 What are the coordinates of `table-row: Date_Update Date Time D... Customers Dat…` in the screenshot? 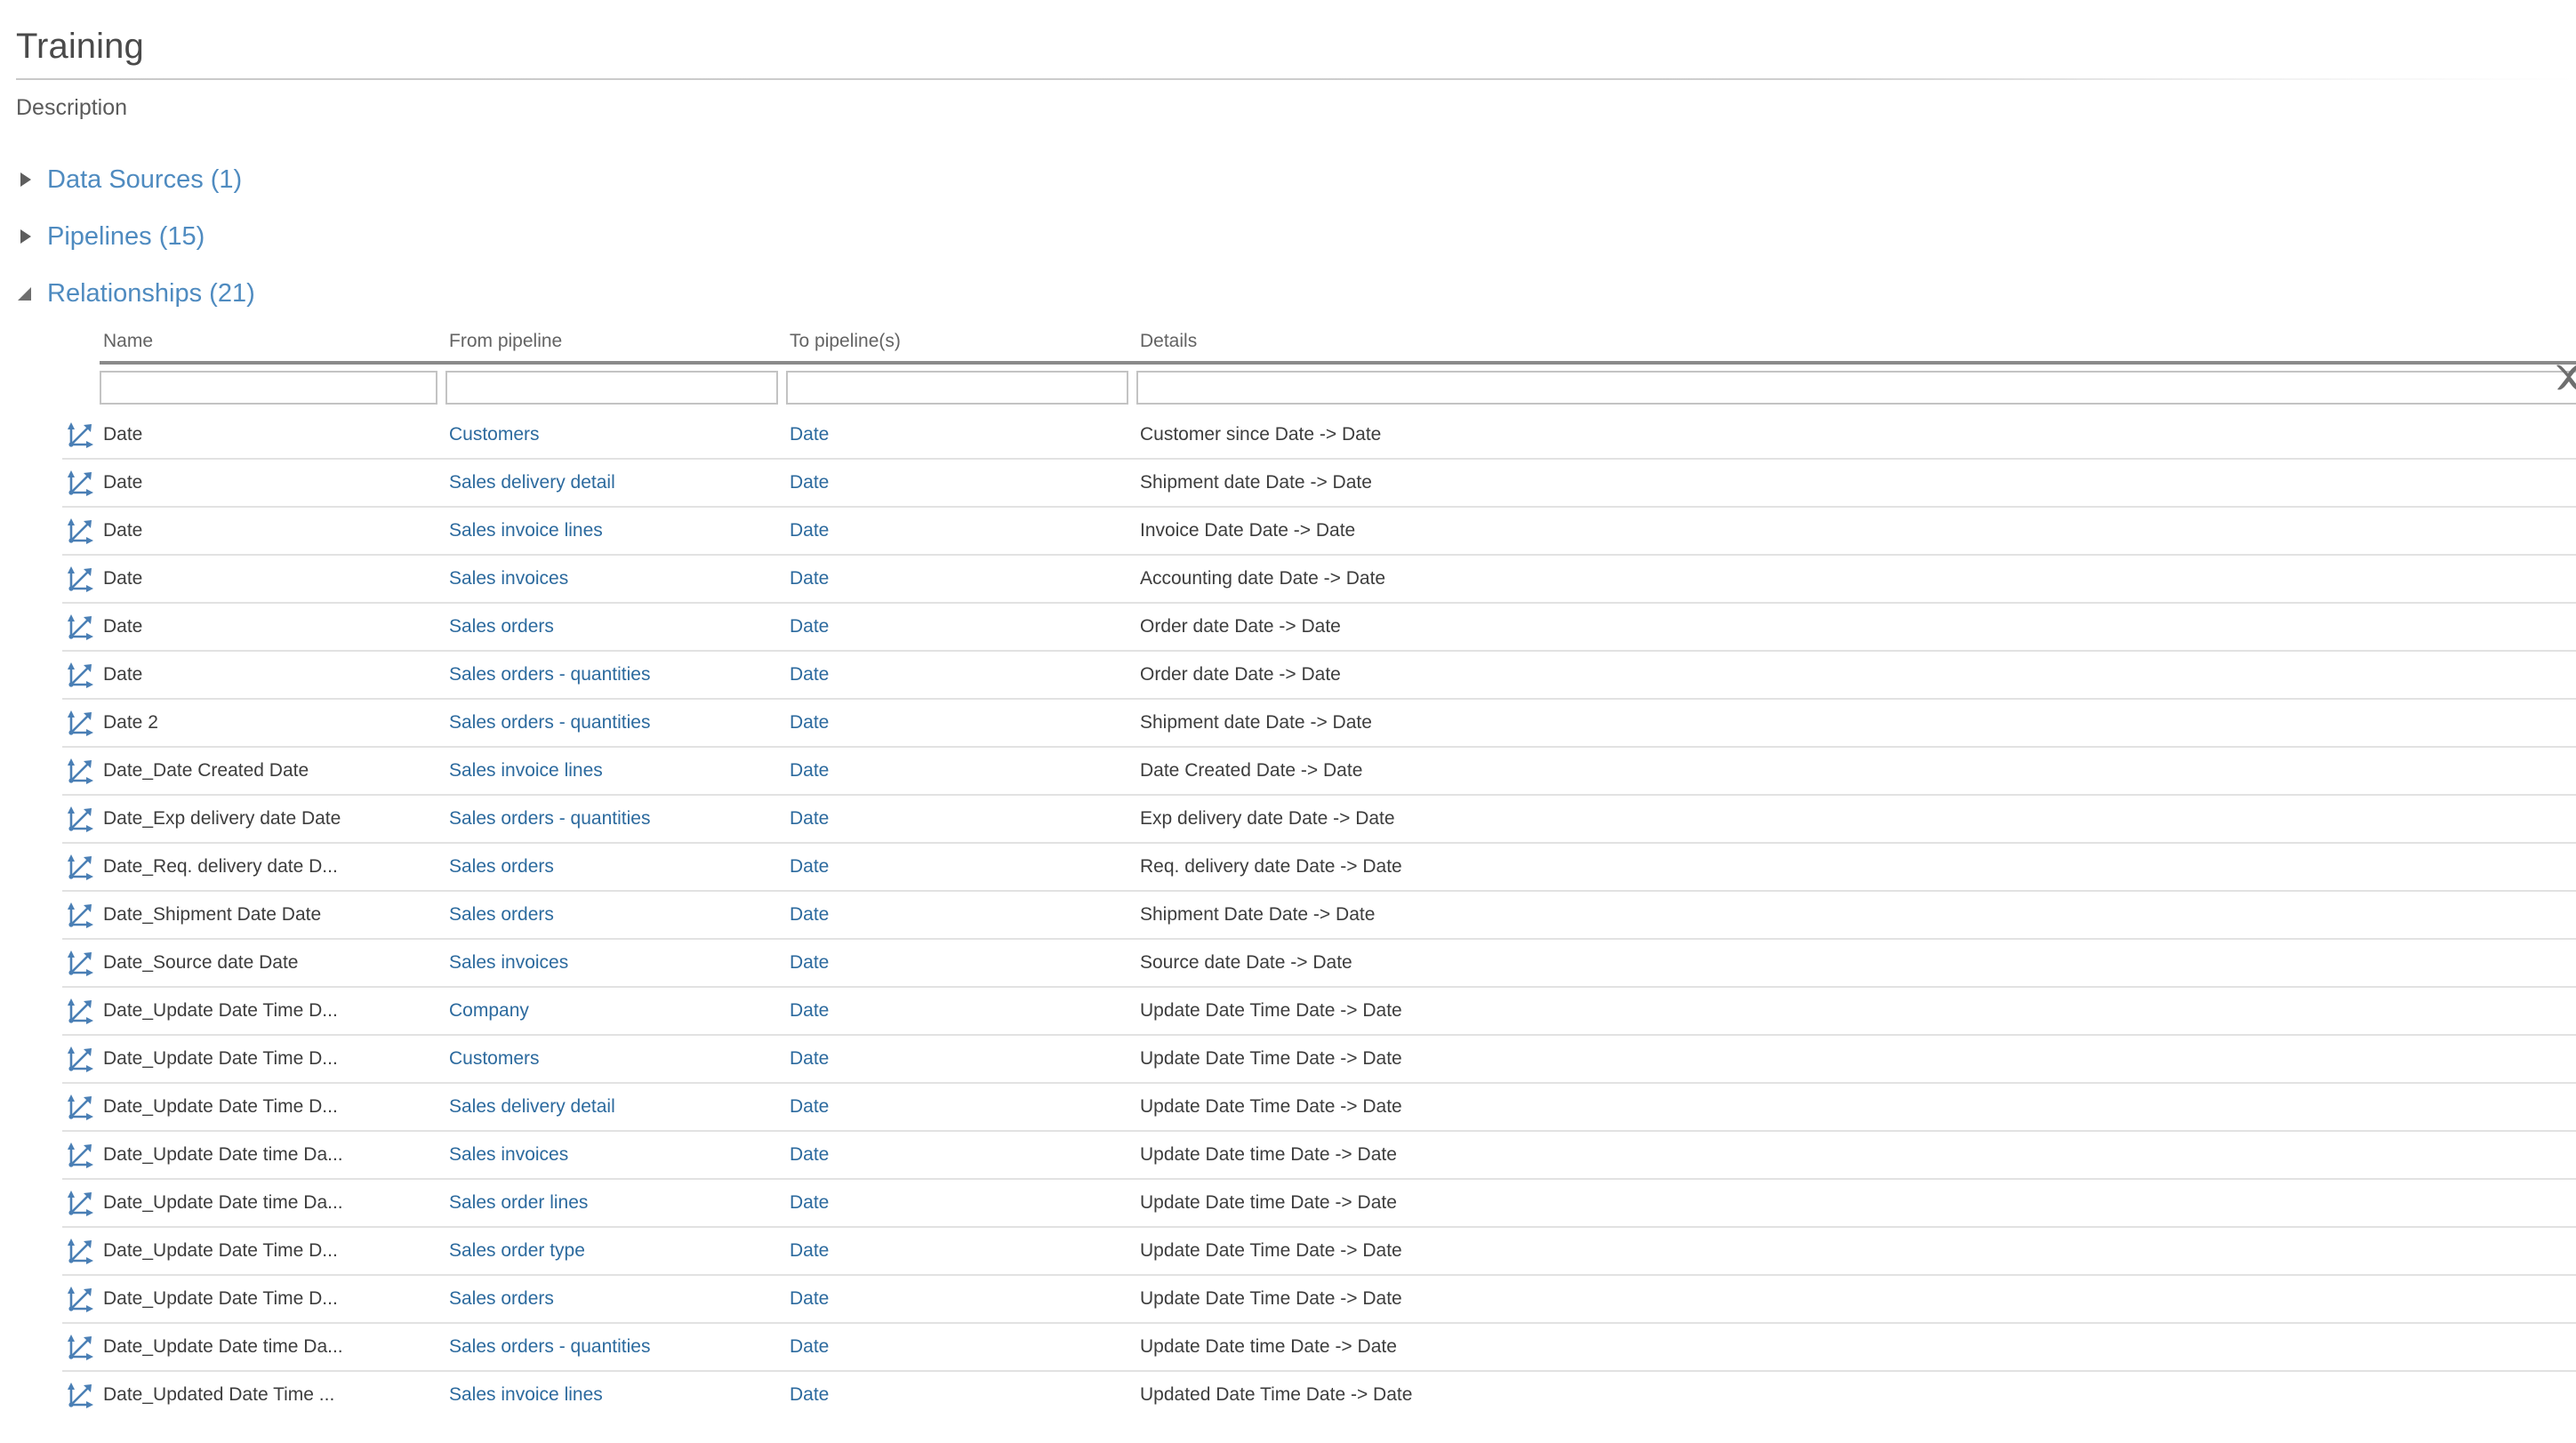 It's located at (1319, 1058).